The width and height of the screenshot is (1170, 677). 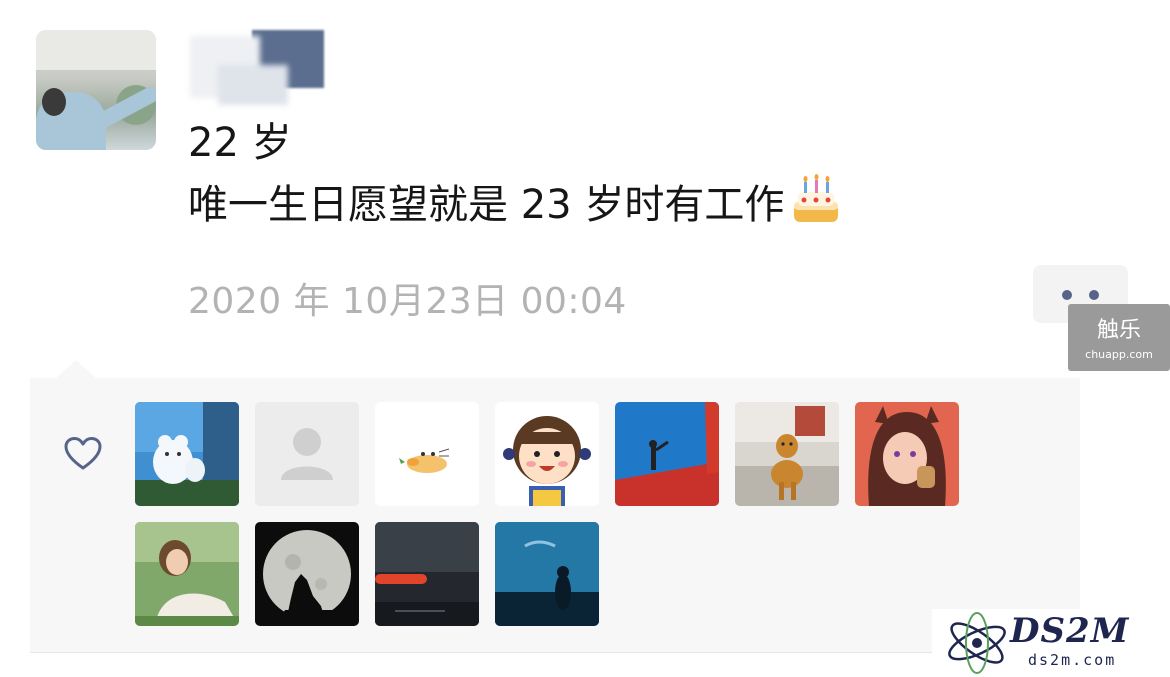 I want to click on liker-avatar-rabbit, so click(x=427, y=454).